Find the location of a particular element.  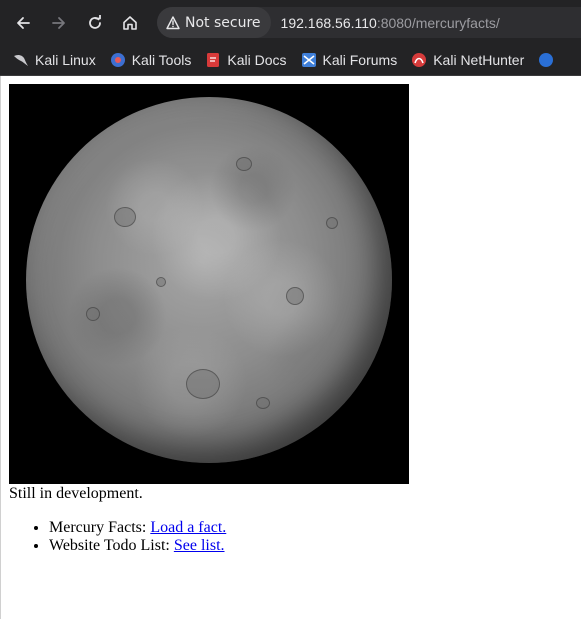

url-host: 192.168.56.110 is located at coordinates (328, 22).